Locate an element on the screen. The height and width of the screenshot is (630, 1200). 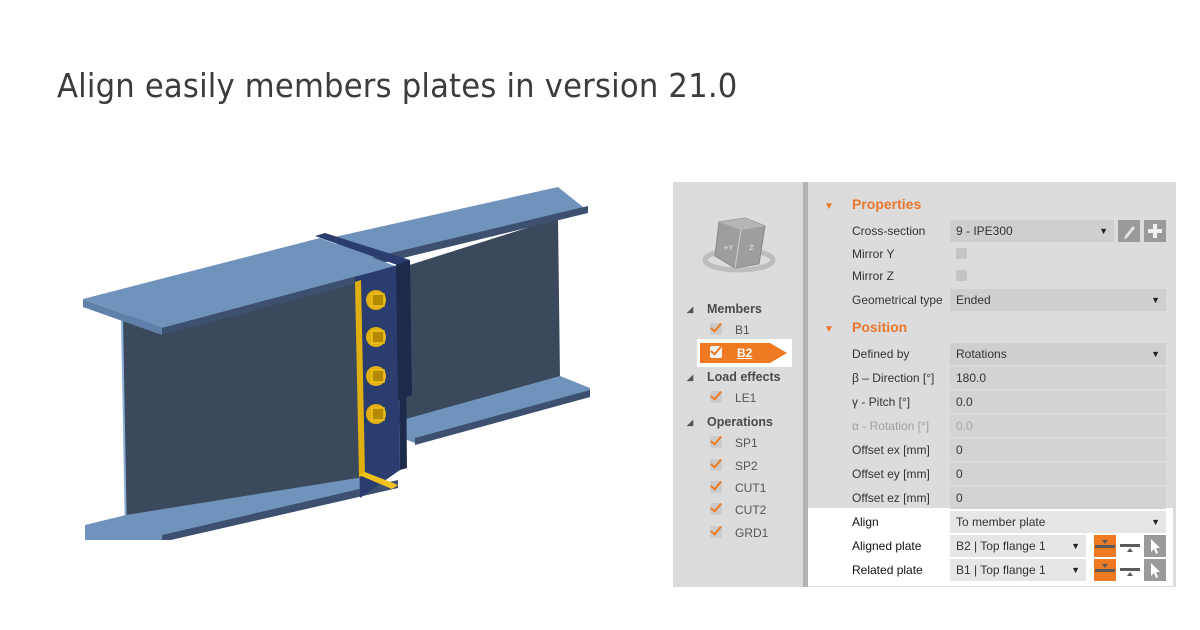
related-align-top-button is located at coordinates (1105, 570).